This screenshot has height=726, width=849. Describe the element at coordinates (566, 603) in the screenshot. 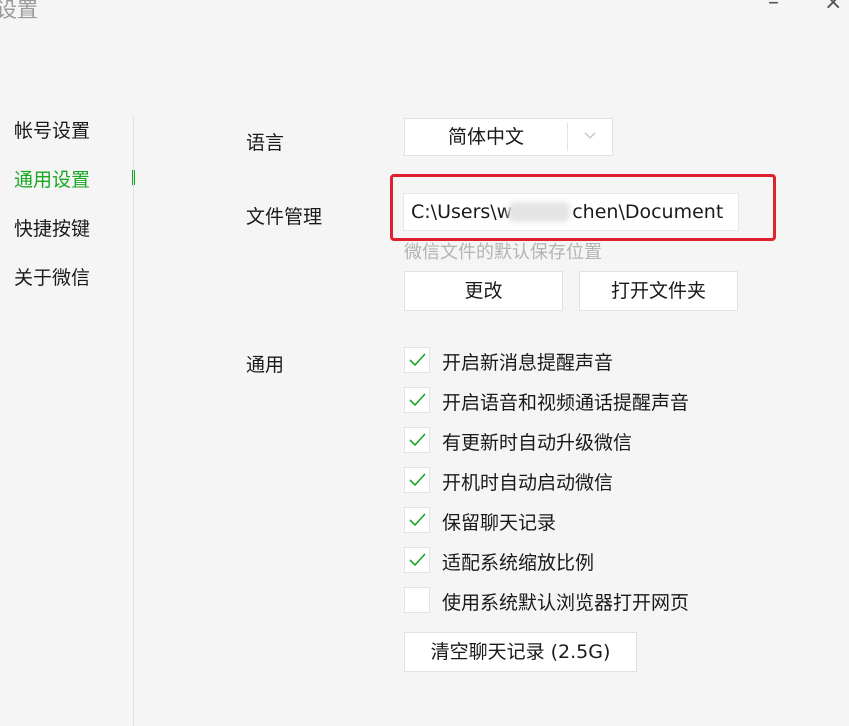

I see `option-label: 使用系统默认浏览器打开网页` at that location.